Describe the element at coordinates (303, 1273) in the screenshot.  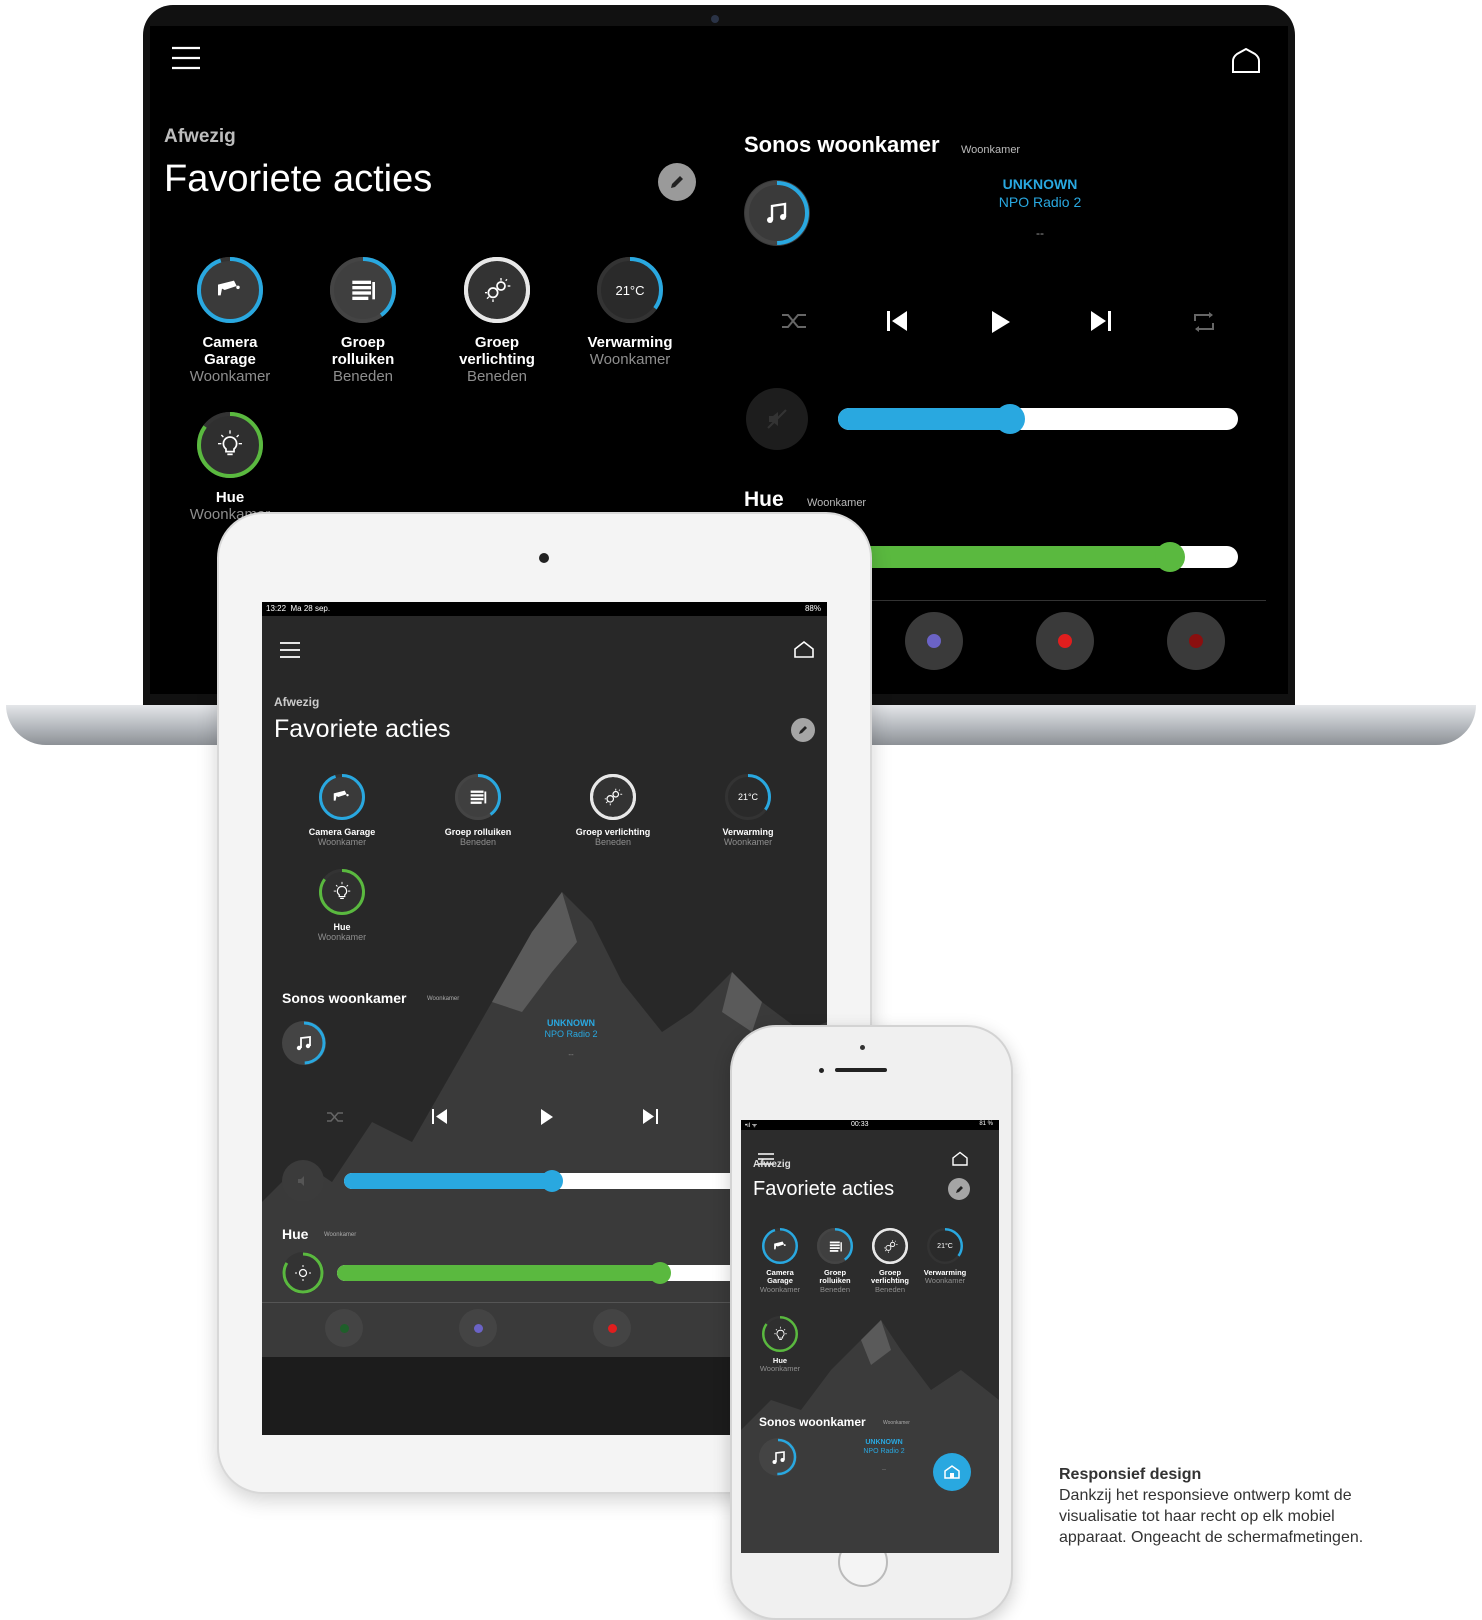
I see `hue-button` at that location.